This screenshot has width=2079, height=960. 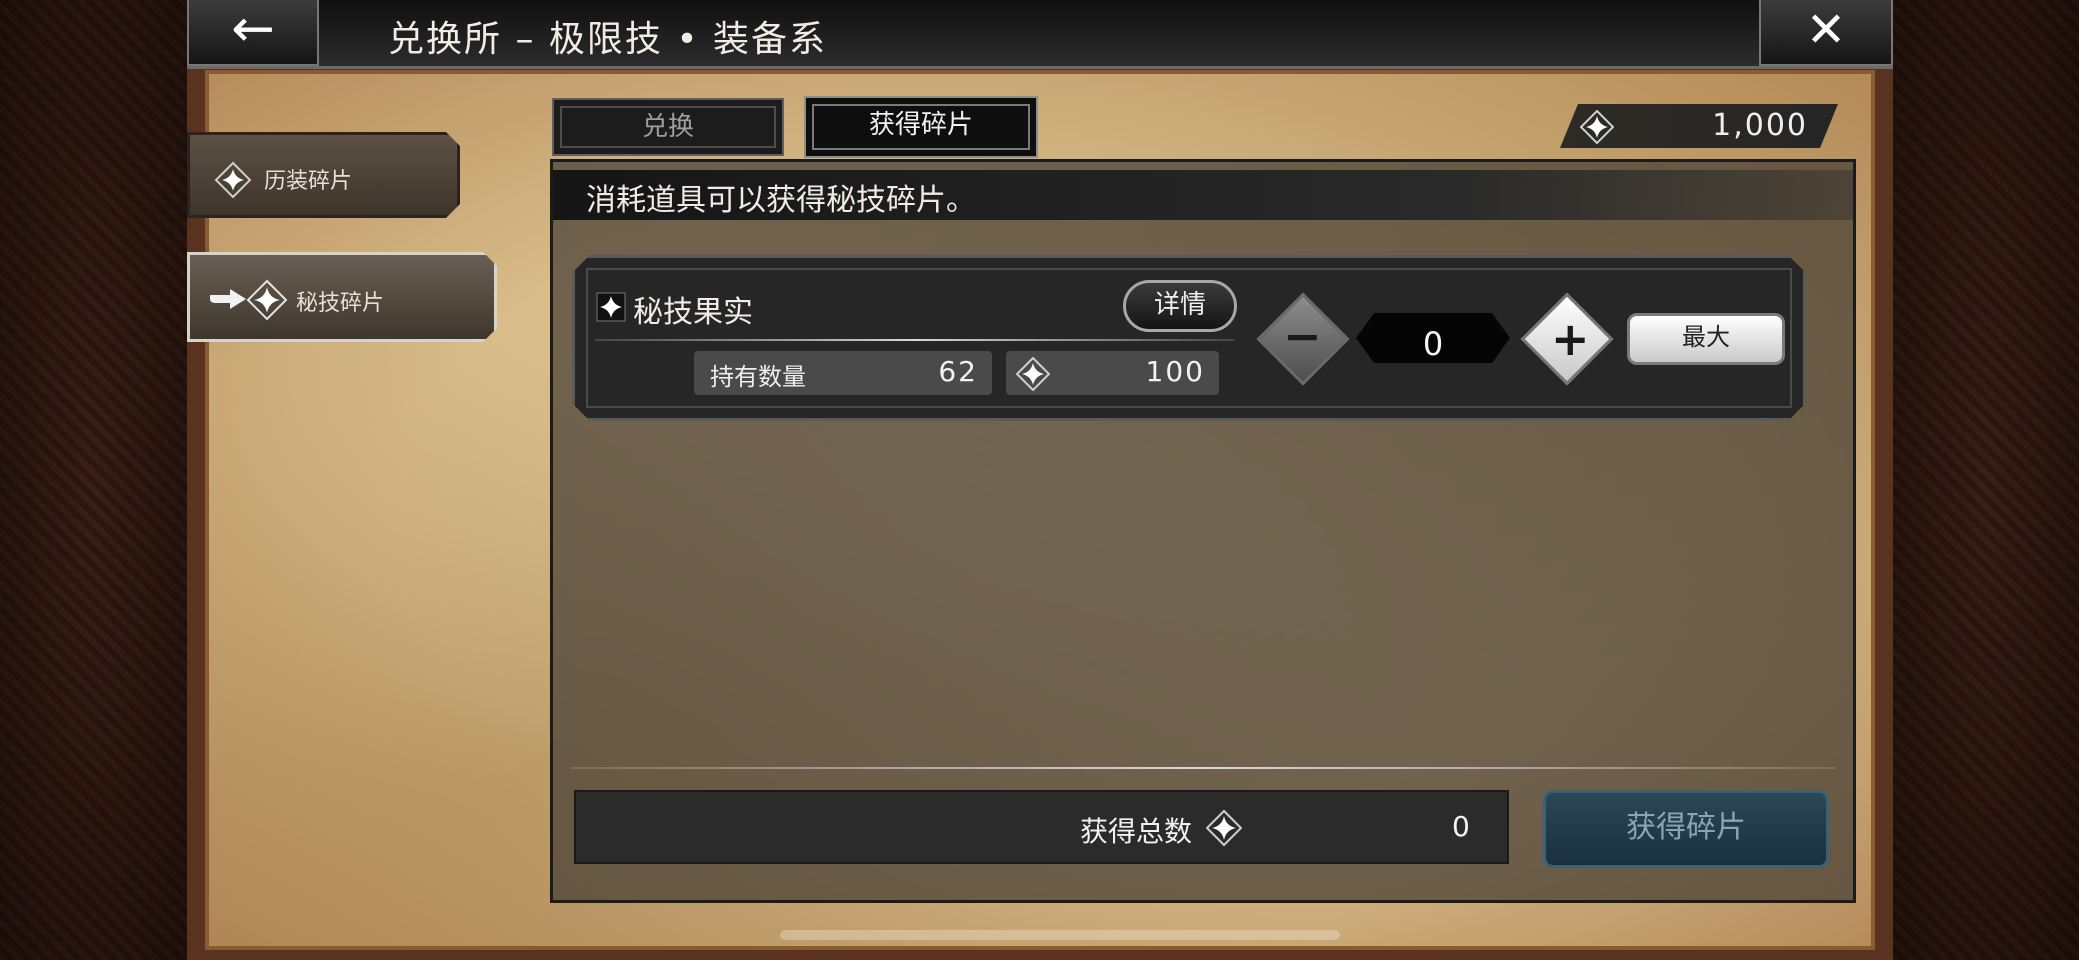 I want to click on left-border-pattern, so click(x=93, y=480).